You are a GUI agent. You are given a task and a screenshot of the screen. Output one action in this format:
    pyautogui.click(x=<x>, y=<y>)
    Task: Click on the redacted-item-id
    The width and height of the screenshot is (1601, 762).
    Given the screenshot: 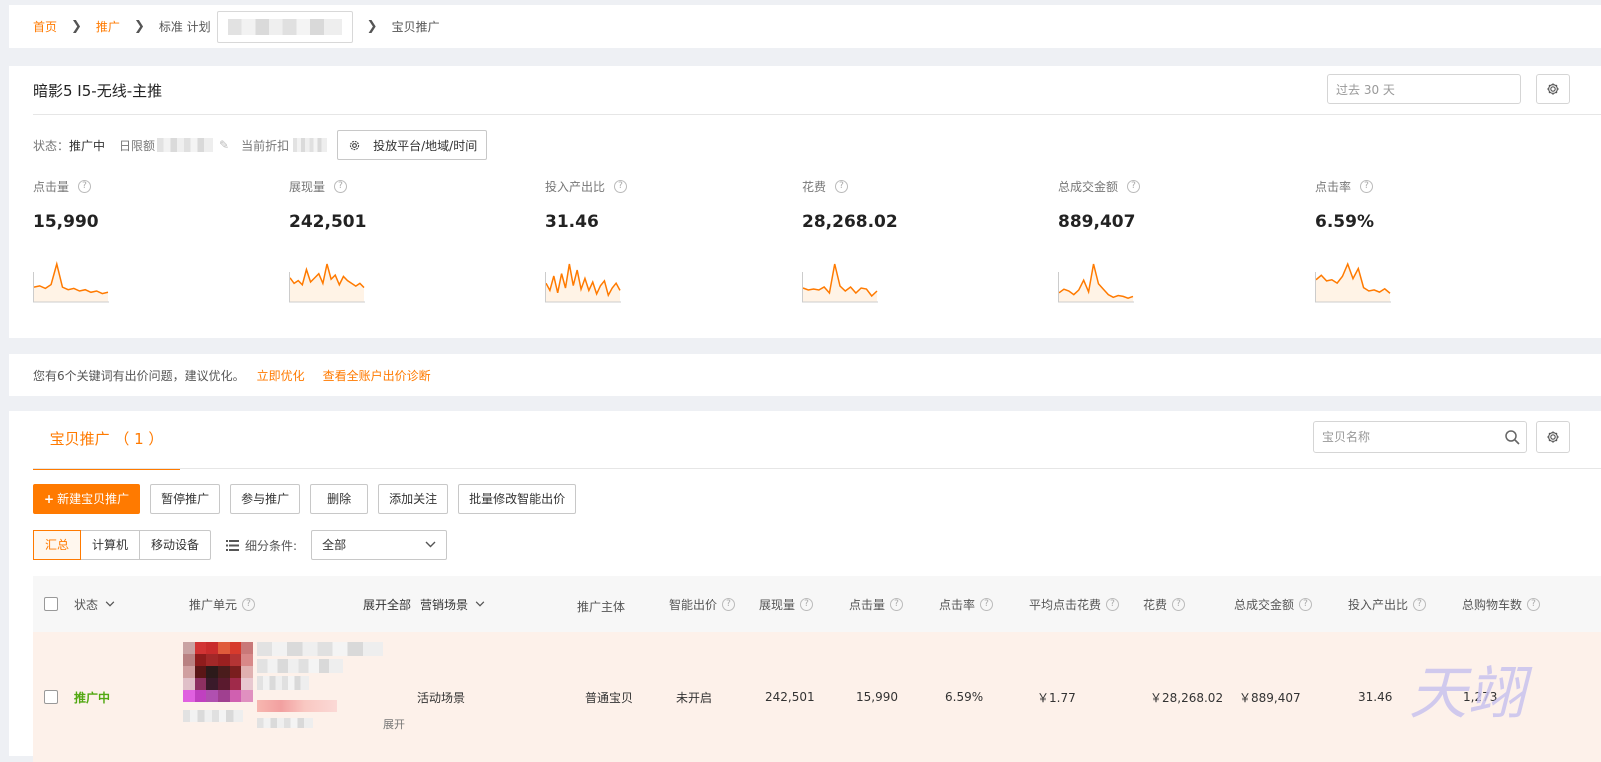 What is the action you would take?
    pyautogui.click(x=283, y=683)
    